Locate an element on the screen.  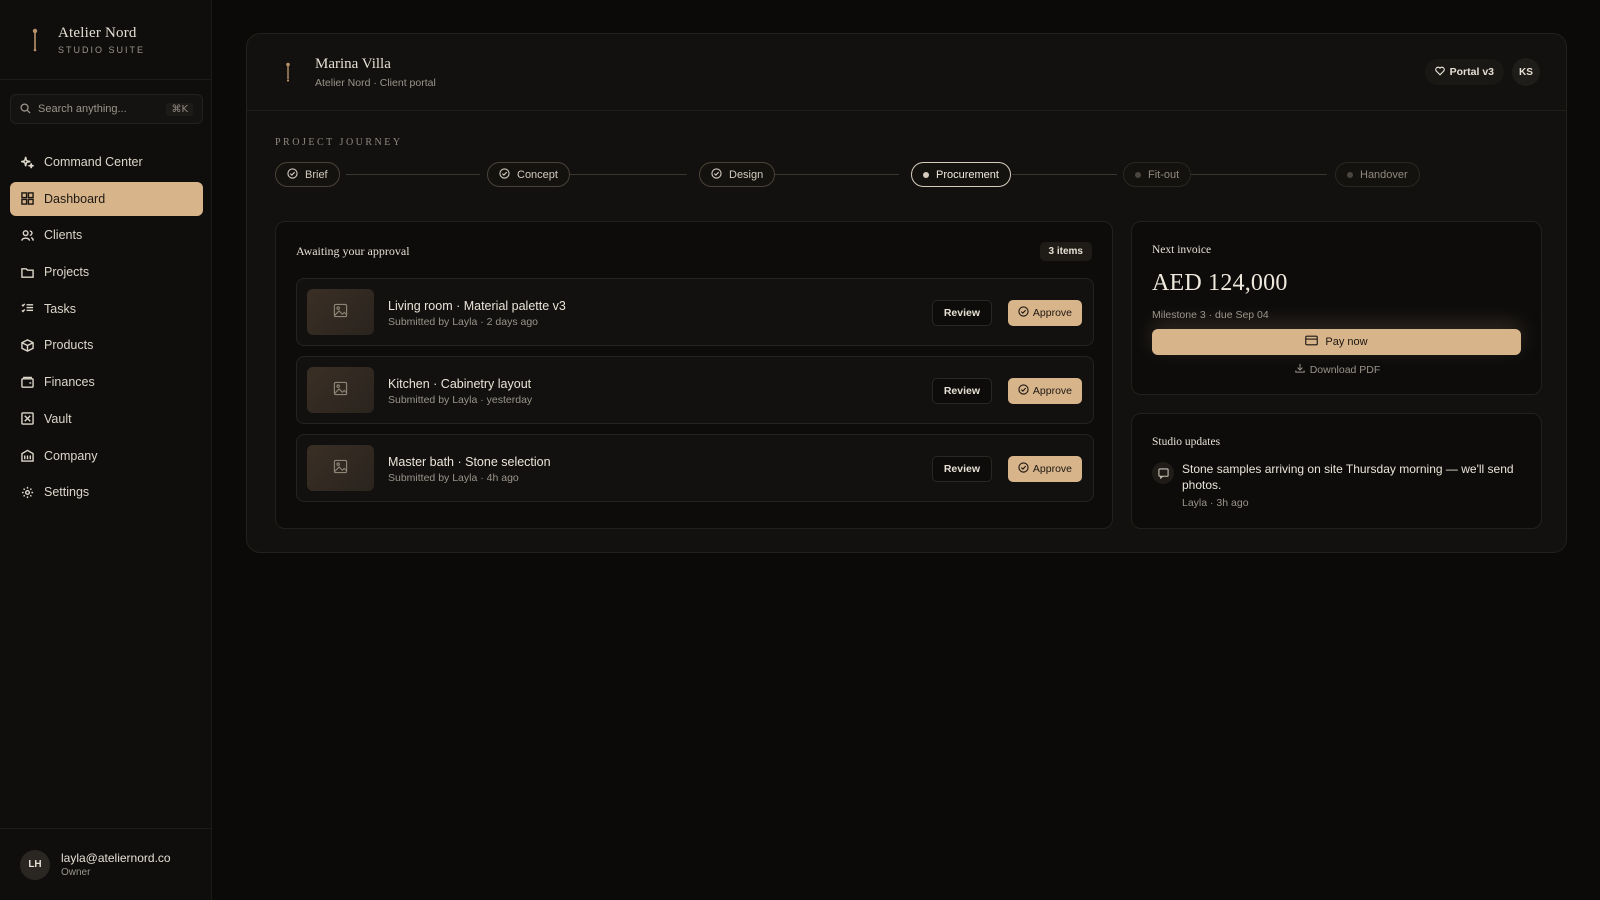
download-pdf-link: Download PDF is located at coordinates (1337, 369).